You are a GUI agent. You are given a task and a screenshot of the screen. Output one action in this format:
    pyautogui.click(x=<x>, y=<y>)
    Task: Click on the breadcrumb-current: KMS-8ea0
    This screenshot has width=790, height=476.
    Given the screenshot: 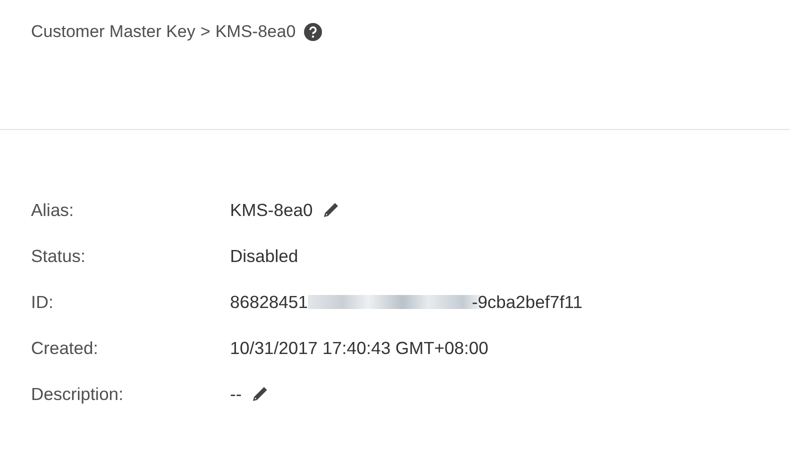 What is the action you would take?
    pyautogui.click(x=255, y=32)
    